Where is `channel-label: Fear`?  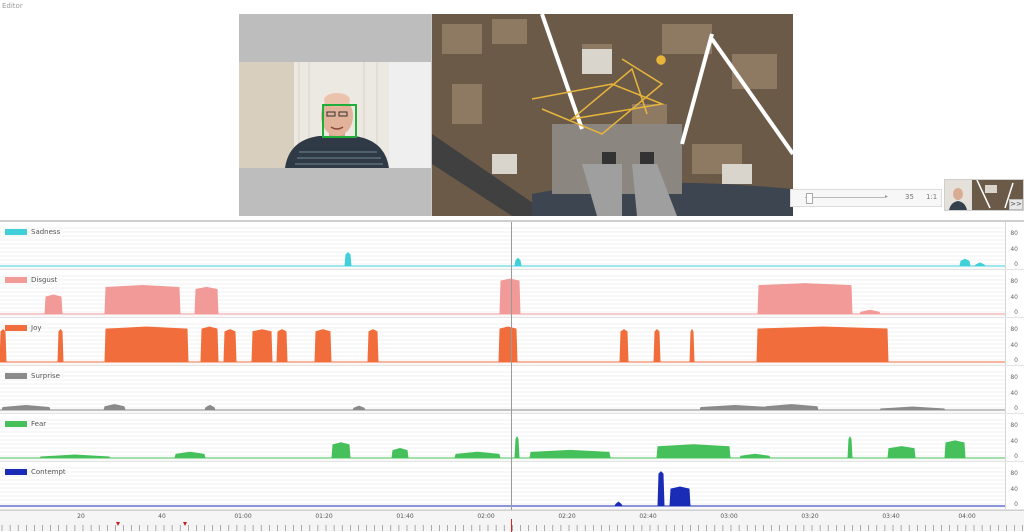
channel-label: Fear is located at coordinates (25, 424).